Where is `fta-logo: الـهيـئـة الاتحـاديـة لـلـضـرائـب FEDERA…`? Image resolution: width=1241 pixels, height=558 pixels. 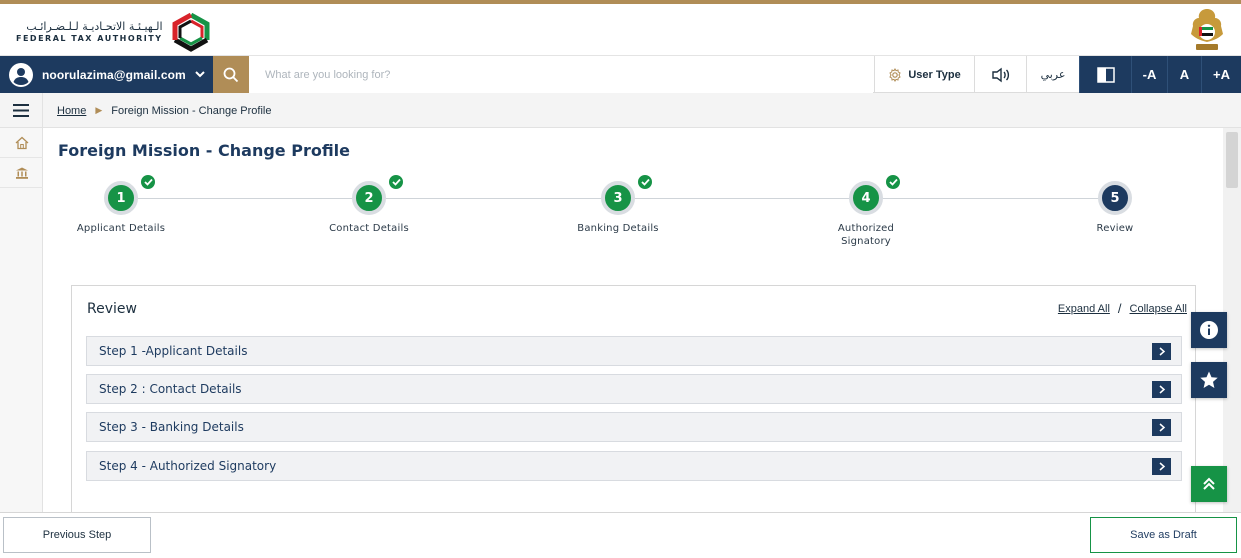 fta-logo: الـهيـئـة الاتحـاديـة لـلـضـرائـب FEDERA… is located at coordinates (114, 32).